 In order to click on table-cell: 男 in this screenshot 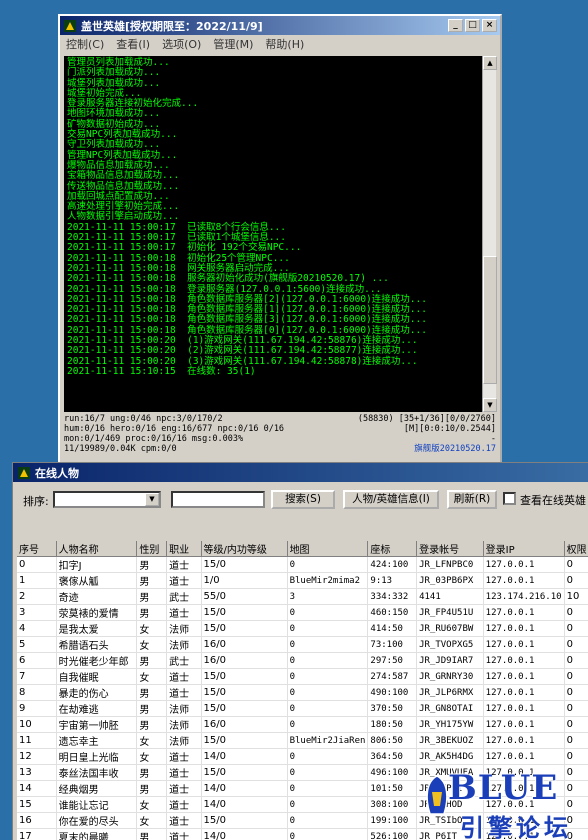, I will do `click(152, 596)`.